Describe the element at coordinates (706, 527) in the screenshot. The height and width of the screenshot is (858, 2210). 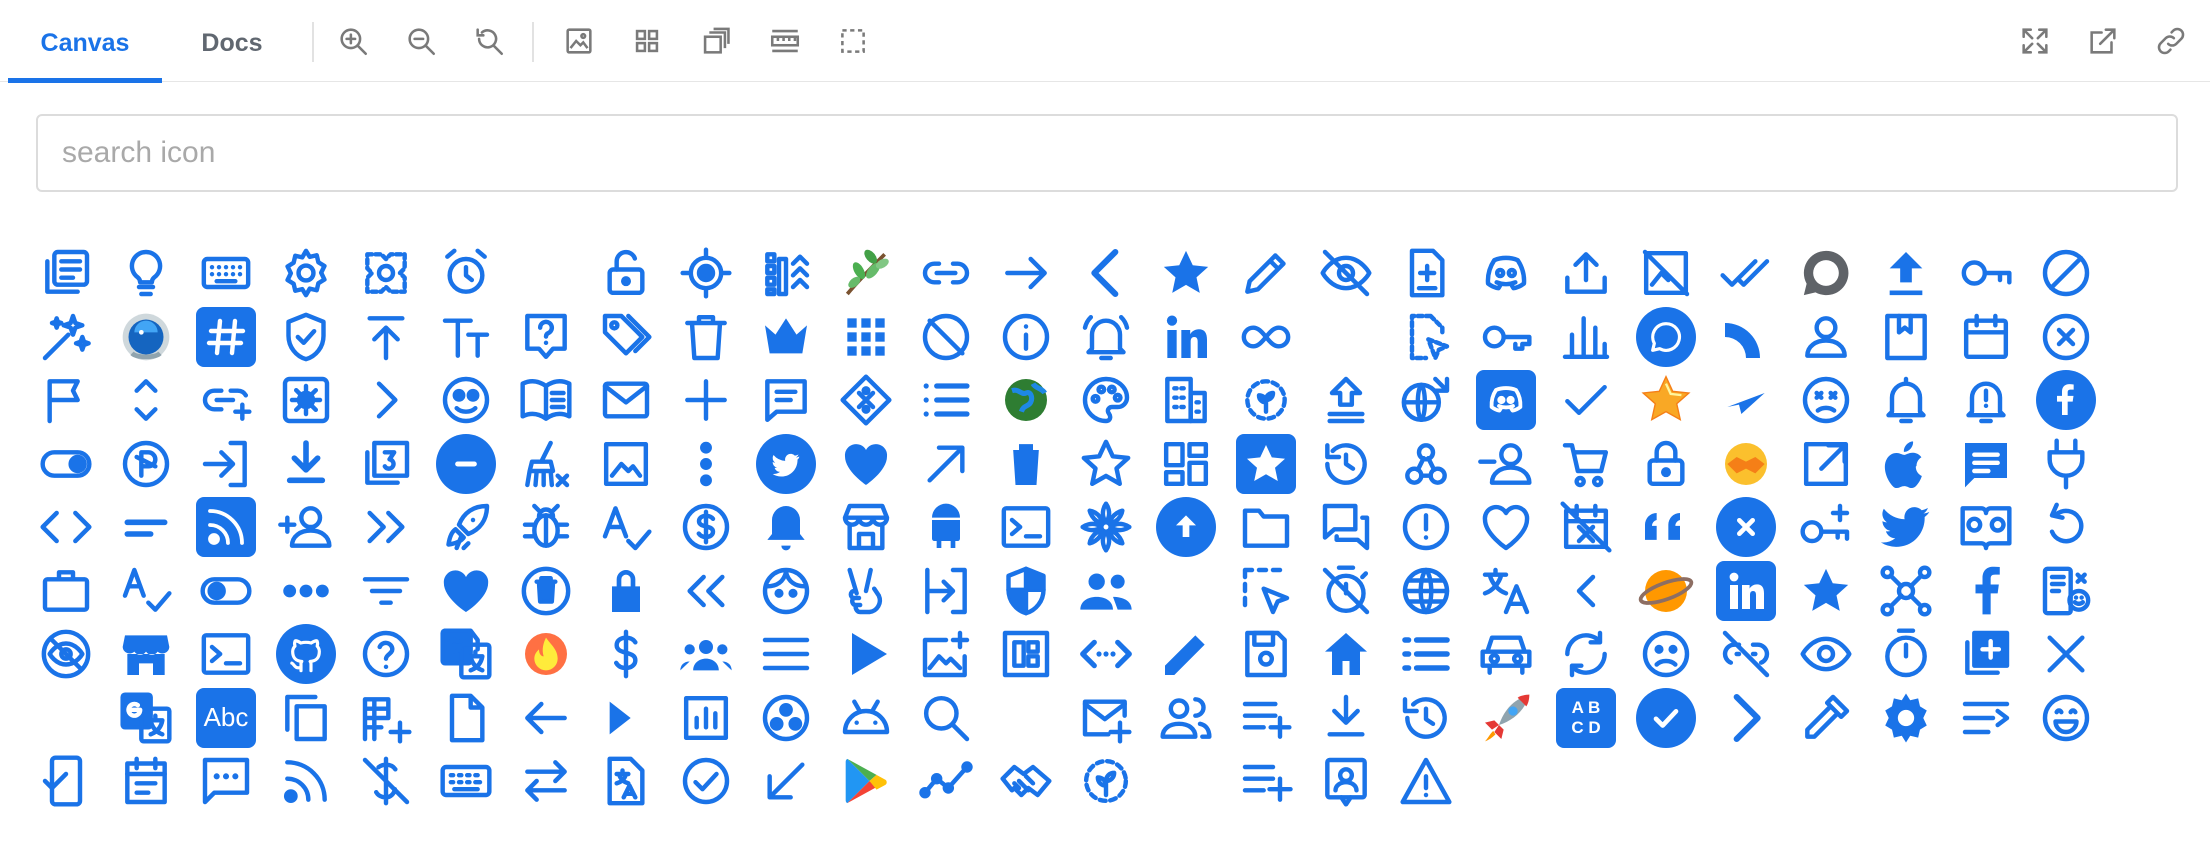
I see `dollar-circle-icon` at that location.